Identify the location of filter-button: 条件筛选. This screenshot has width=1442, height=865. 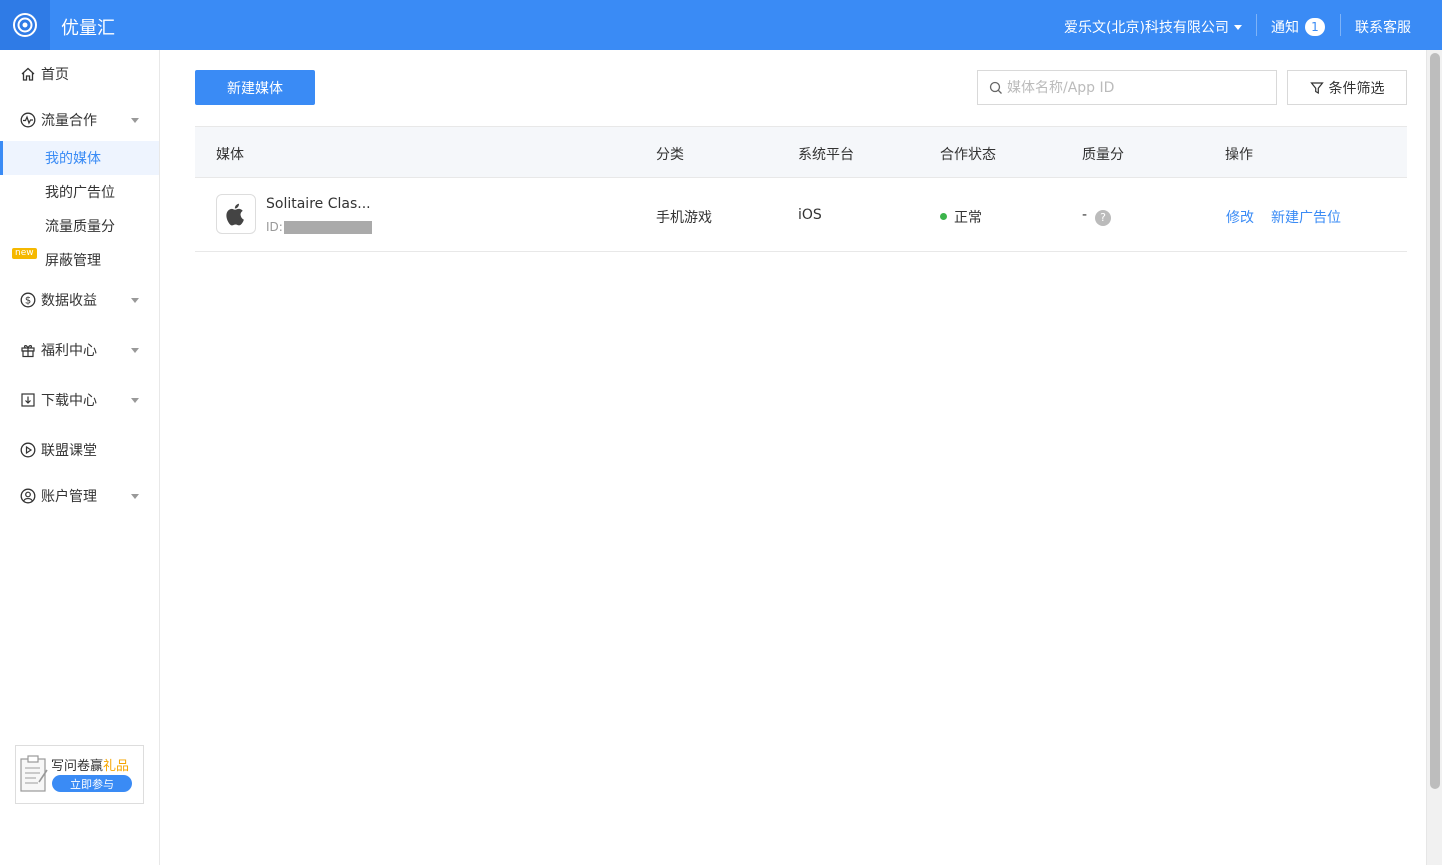
(1347, 87).